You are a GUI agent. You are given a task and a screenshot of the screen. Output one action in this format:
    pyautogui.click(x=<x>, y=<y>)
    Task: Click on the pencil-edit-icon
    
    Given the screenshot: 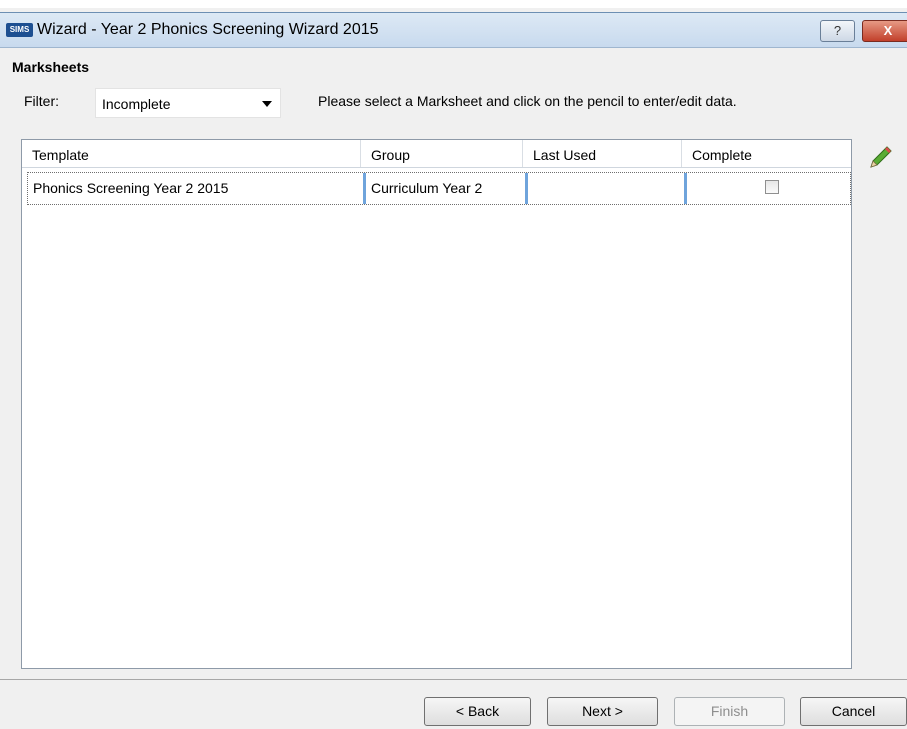 What is the action you would take?
    pyautogui.click(x=881, y=157)
    